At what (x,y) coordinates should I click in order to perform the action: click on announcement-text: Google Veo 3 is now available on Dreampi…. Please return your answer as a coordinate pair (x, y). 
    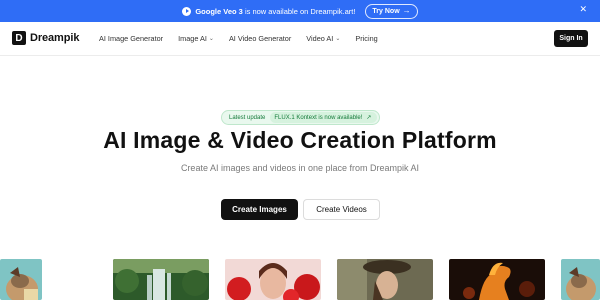
    Looking at the image, I should click on (275, 11).